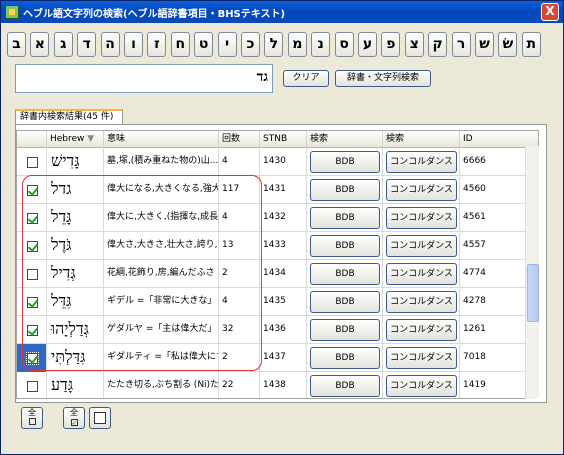 This screenshot has width=564, height=455. What do you see at coordinates (306, 78) in the screenshot?
I see `clear-button: クリア` at bounding box center [306, 78].